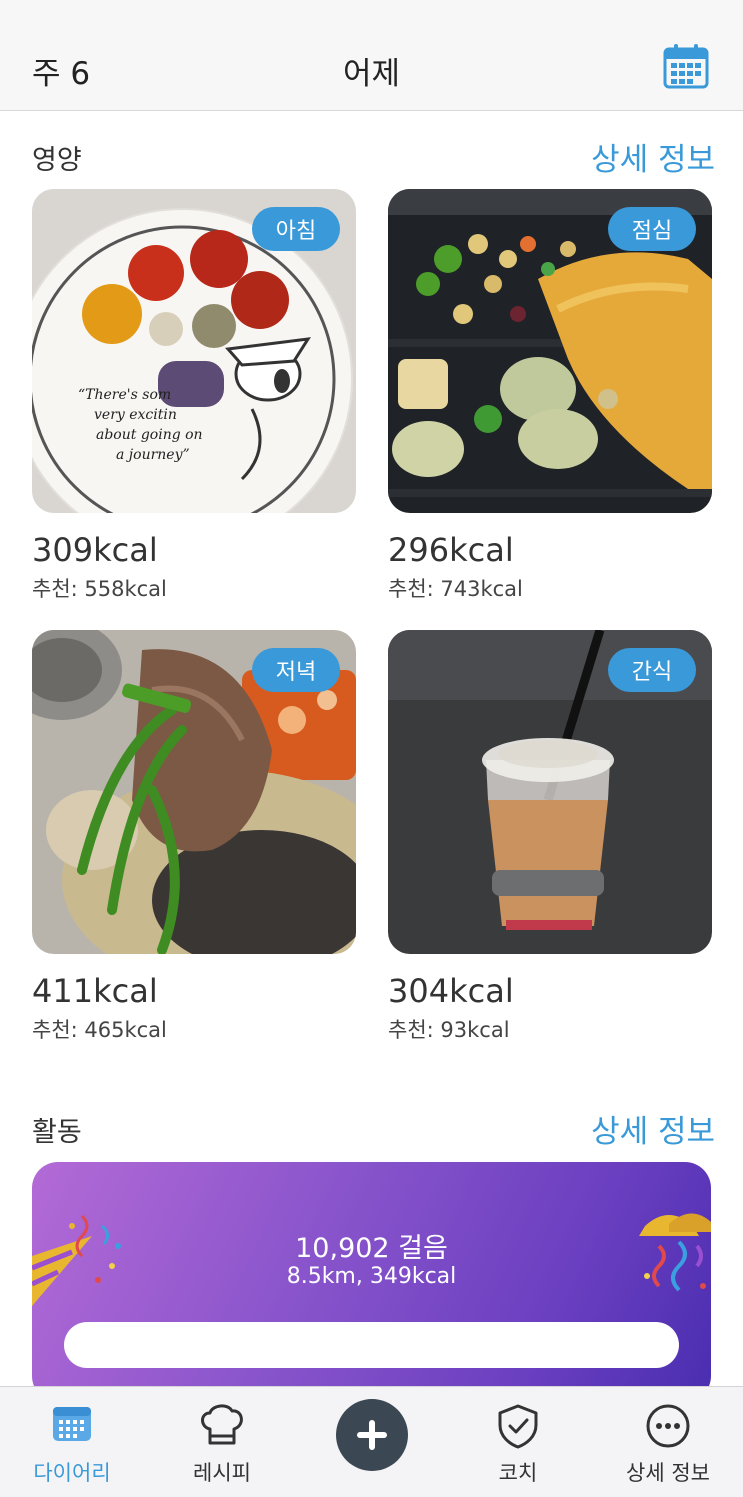 The height and width of the screenshot is (1497, 743). What do you see at coordinates (451, 991) in the screenshot?
I see `meal-kcal: 304kcal` at bounding box center [451, 991].